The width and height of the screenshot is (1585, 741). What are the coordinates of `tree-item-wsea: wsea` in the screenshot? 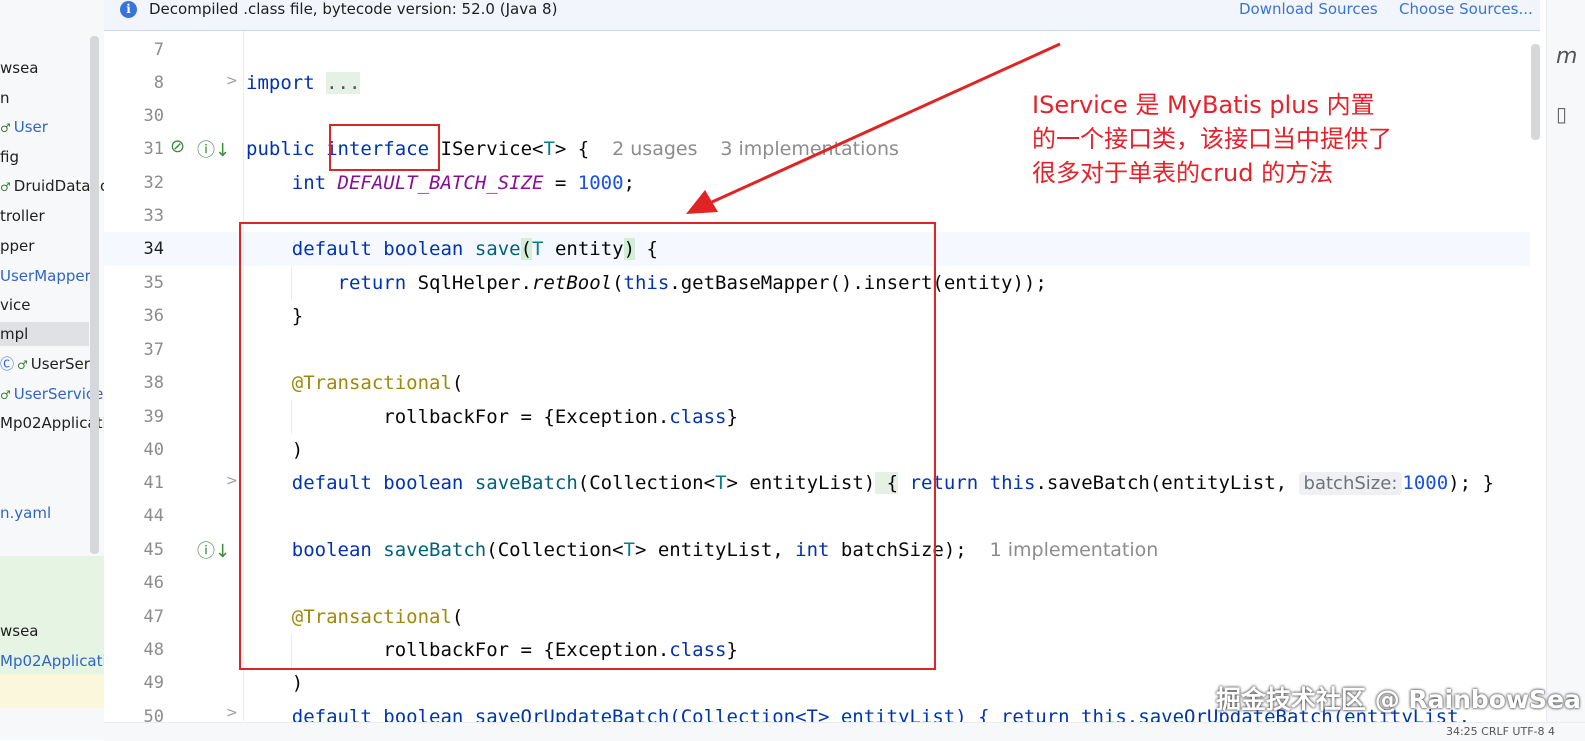 It's located at (19, 68).